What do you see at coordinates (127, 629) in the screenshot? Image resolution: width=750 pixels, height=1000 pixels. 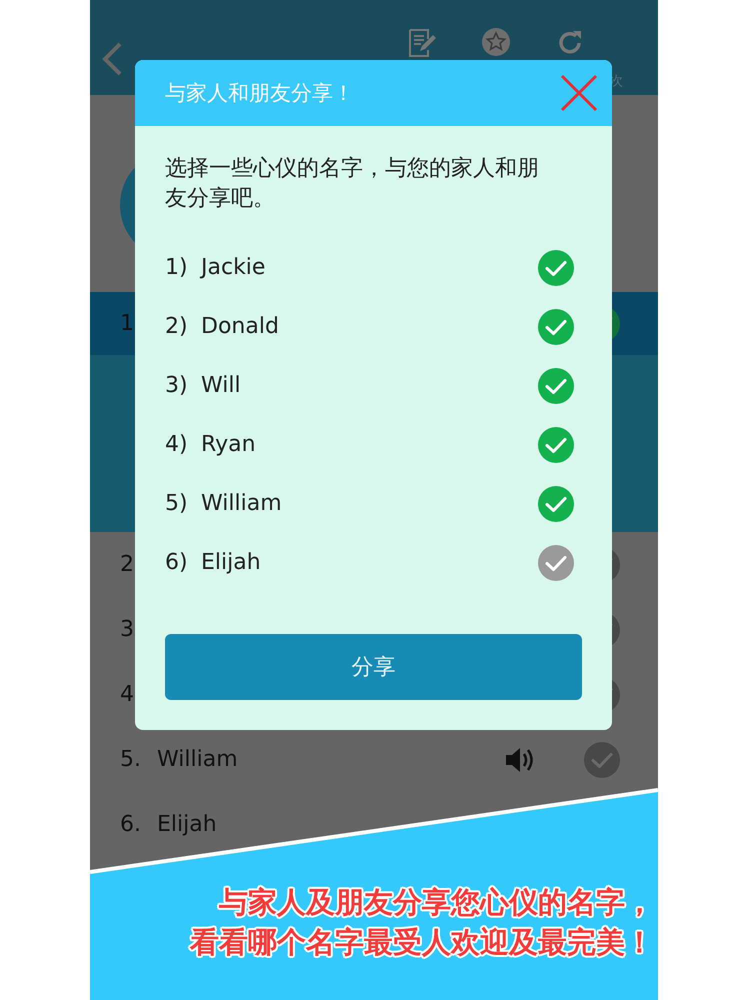 I see `row-number: 3` at bounding box center [127, 629].